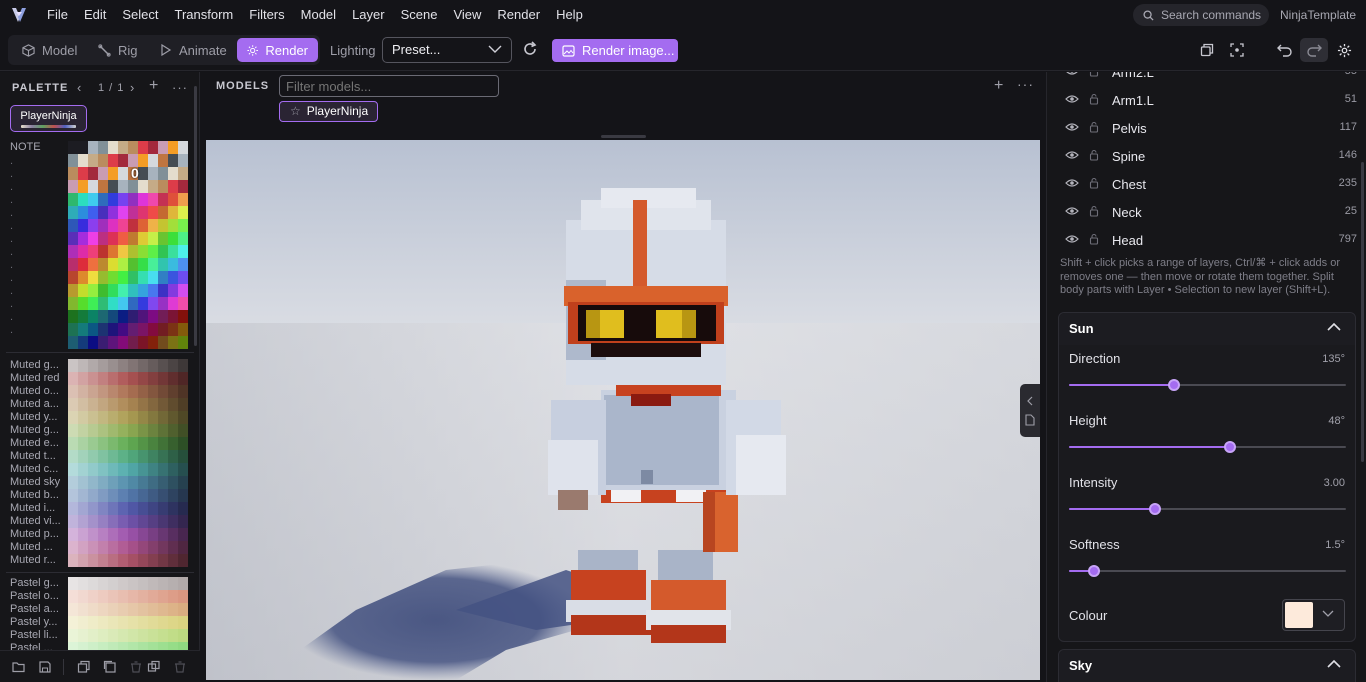 This screenshot has width=1366, height=682. What do you see at coordinates (1207, 385) in the screenshot?
I see `direction-slider` at bounding box center [1207, 385].